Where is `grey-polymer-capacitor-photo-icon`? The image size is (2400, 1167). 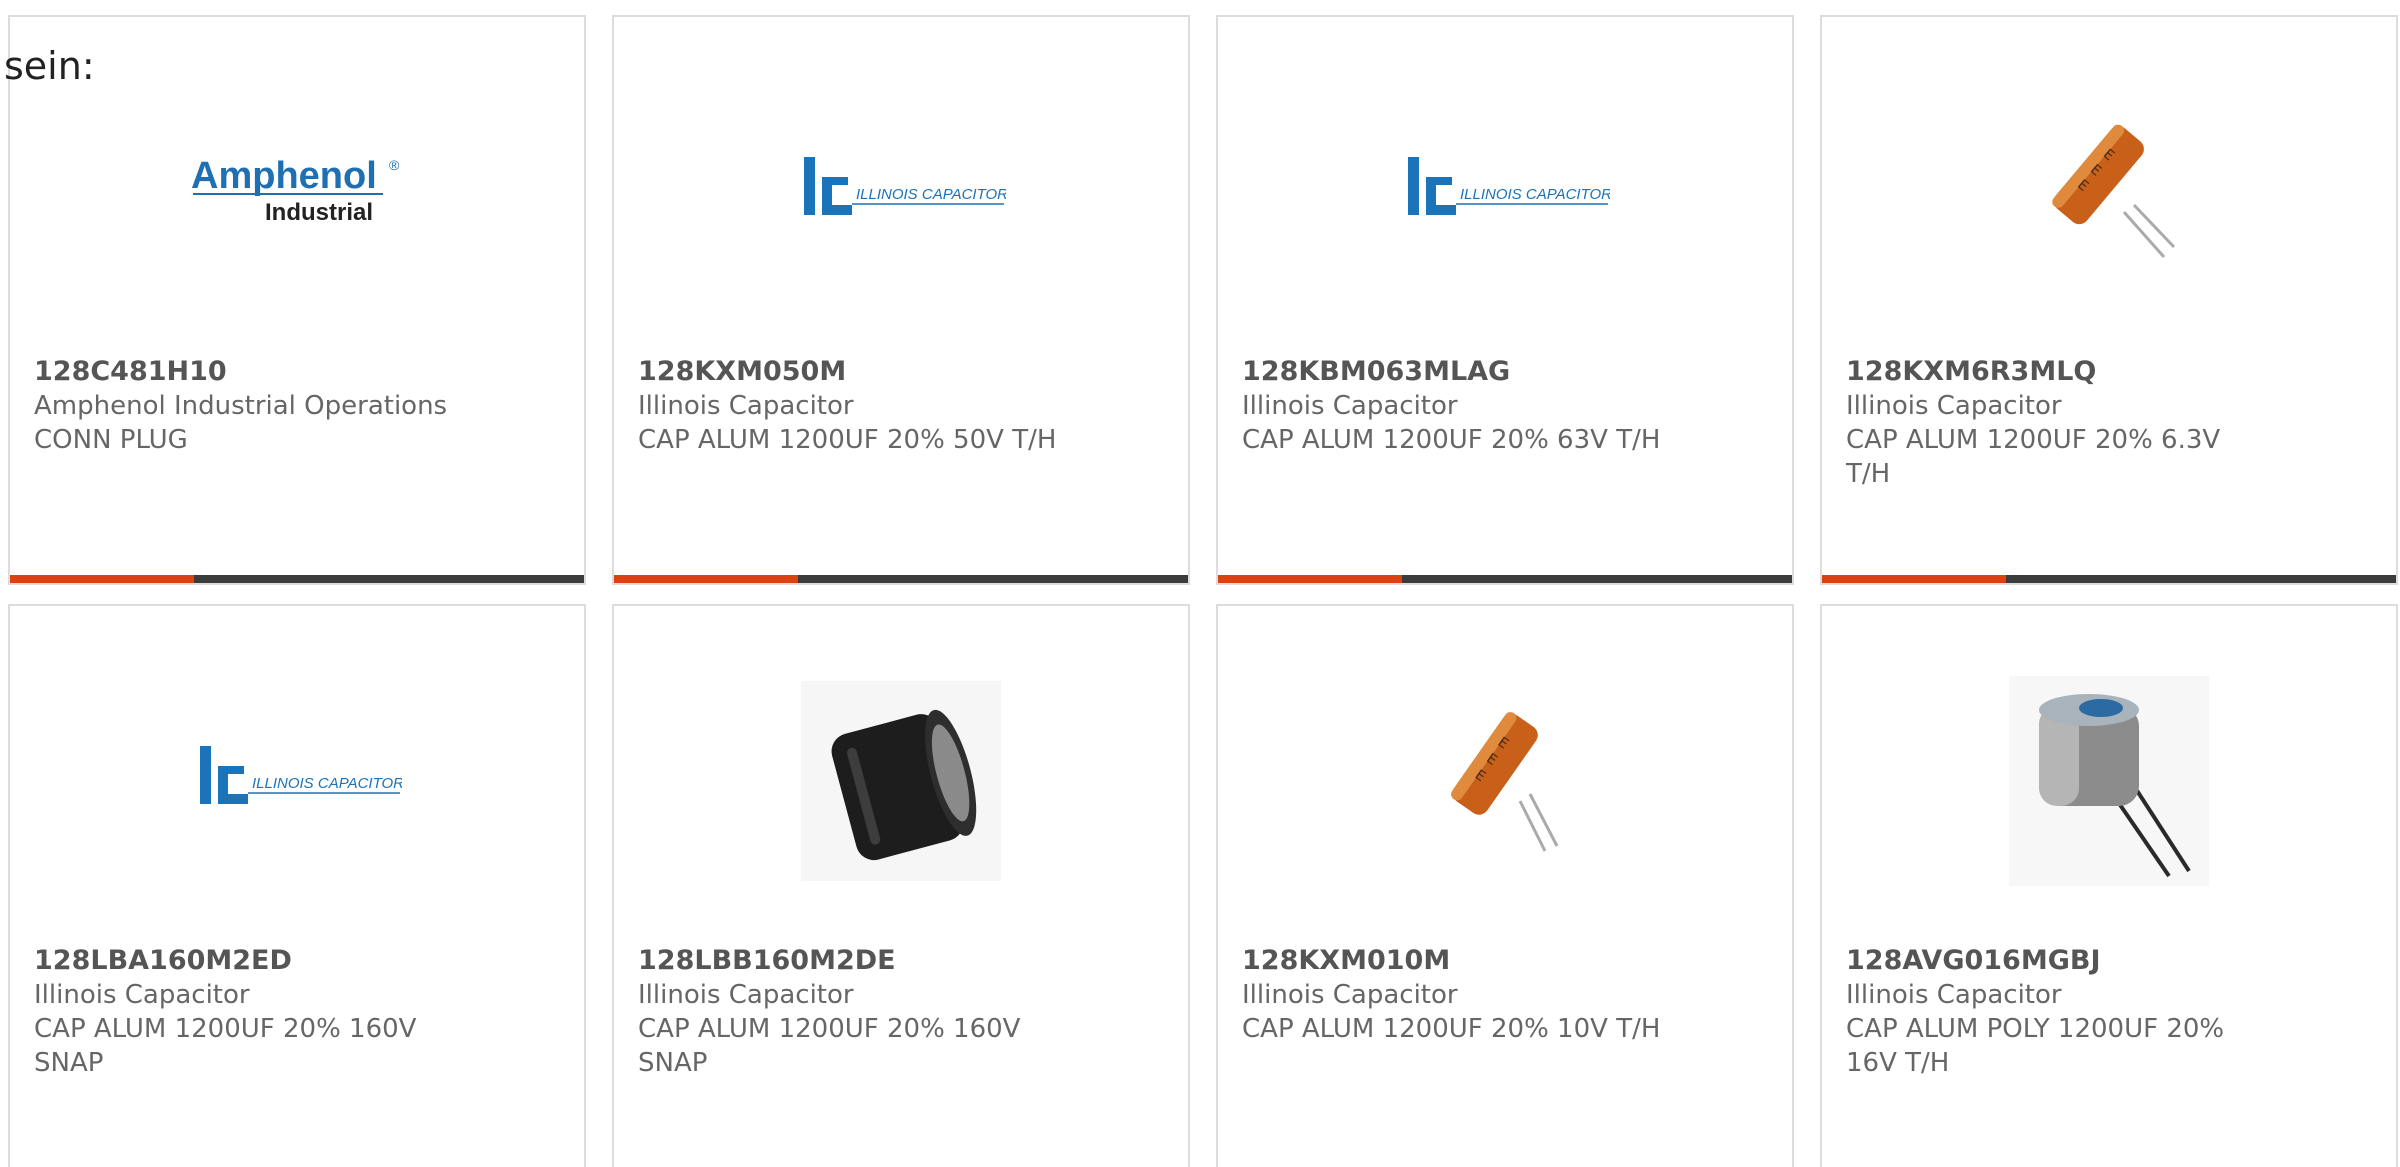
grey-polymer-capacitor-photo-icon is located at coordinates (2109, 781).